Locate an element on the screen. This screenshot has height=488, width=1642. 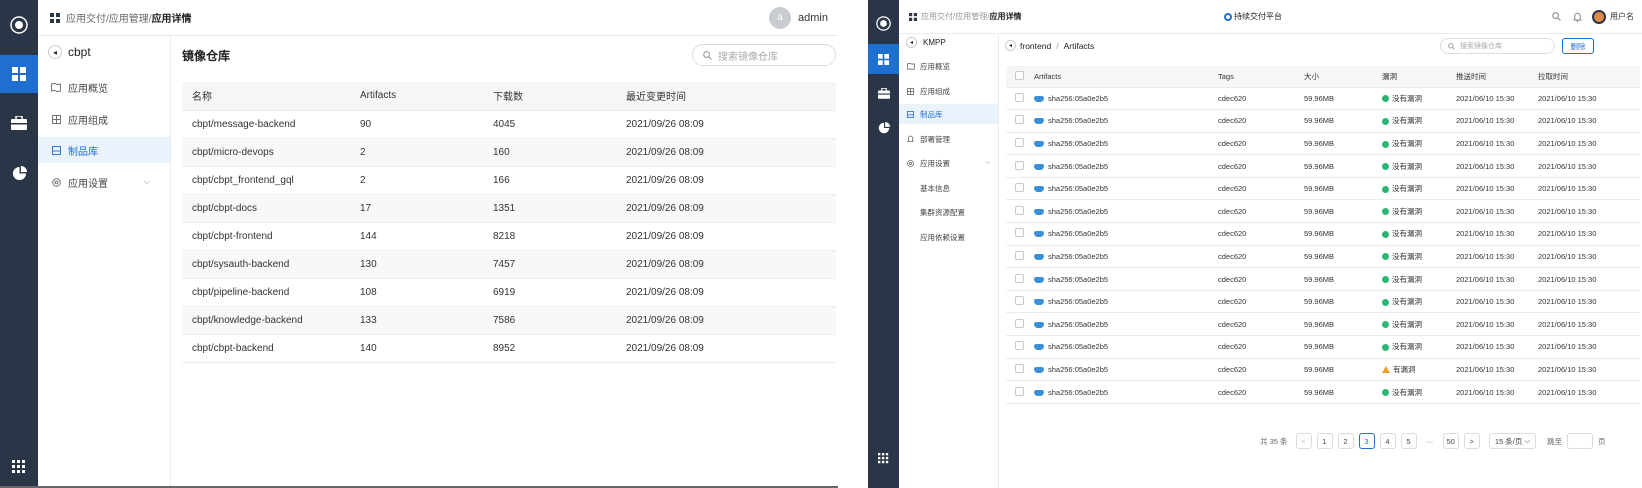
prev-page-button: < is located at coordinates (1303, 441).